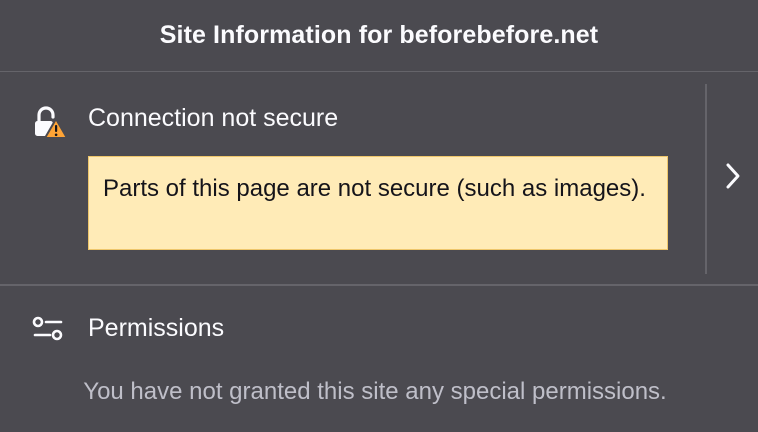 The image size is (758, 432). I want to click on security-details-button, so click(732, 178).